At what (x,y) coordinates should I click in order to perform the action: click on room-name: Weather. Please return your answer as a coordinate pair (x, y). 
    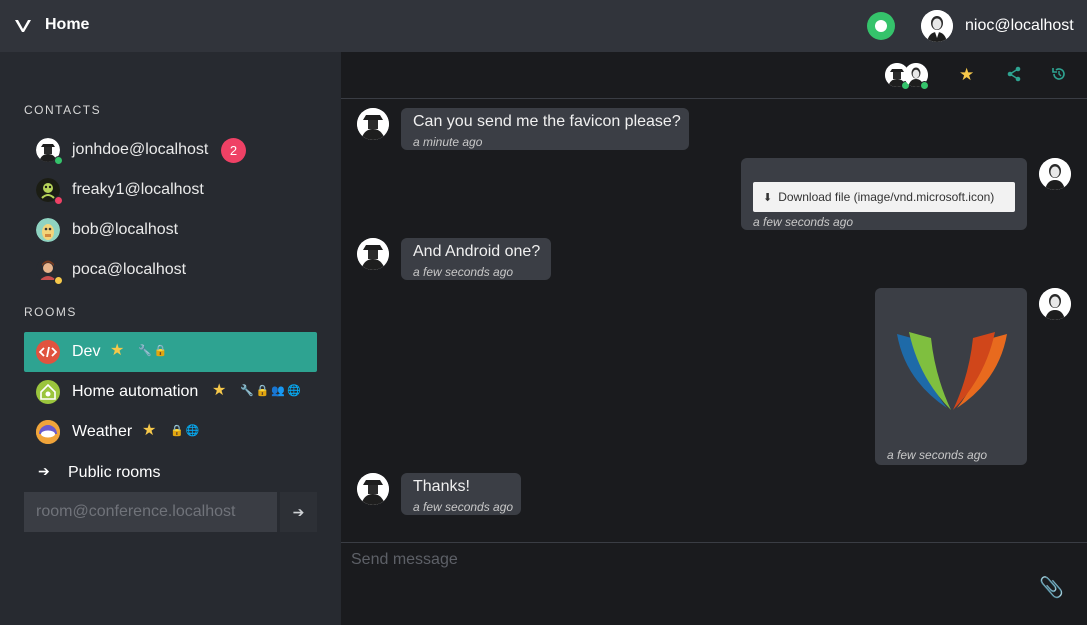
    Looking at the image, I should click on (102, 431).